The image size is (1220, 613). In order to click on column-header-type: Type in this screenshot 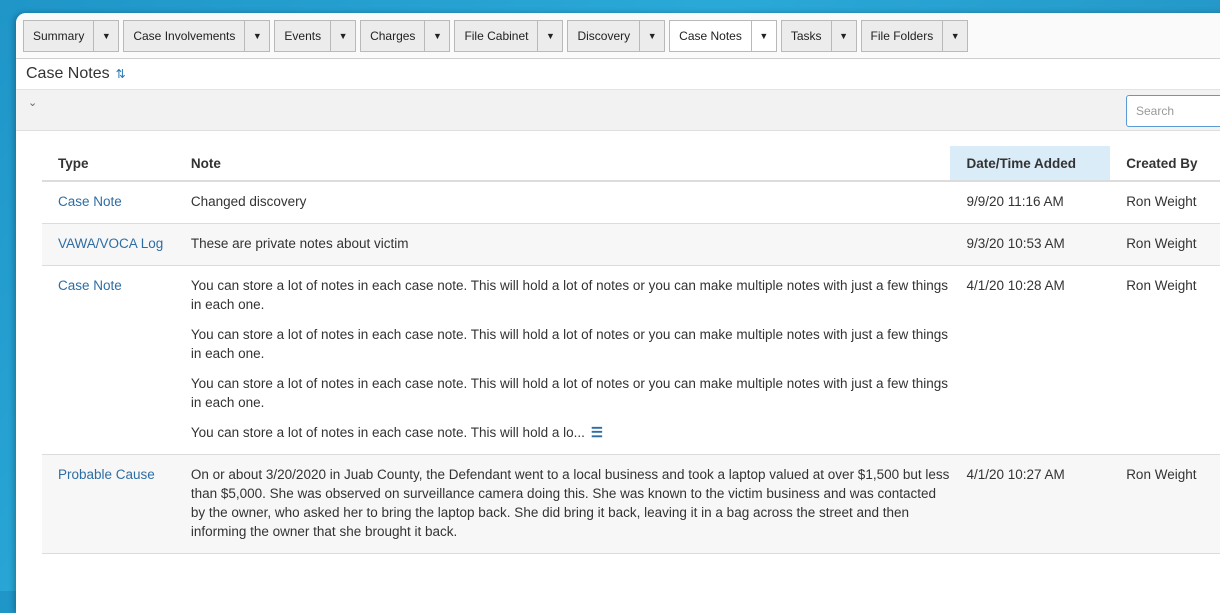, I will do `click(108, 164)`.